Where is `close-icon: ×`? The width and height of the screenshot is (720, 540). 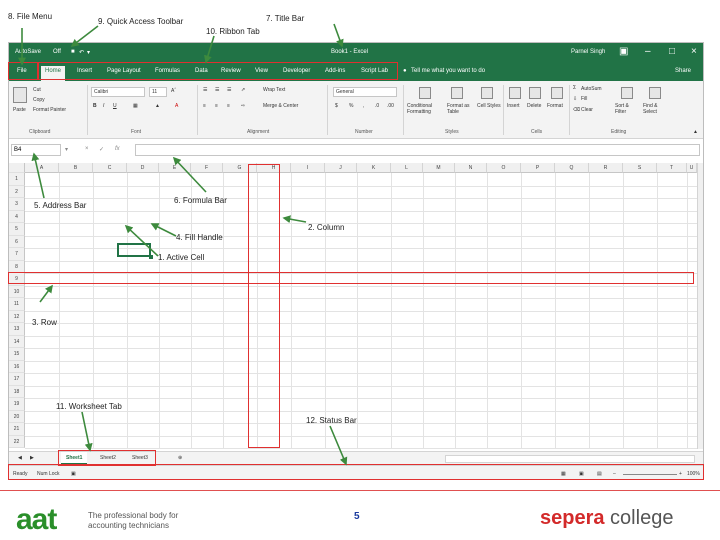
close-icon: × is located at coordinates (694, 51).